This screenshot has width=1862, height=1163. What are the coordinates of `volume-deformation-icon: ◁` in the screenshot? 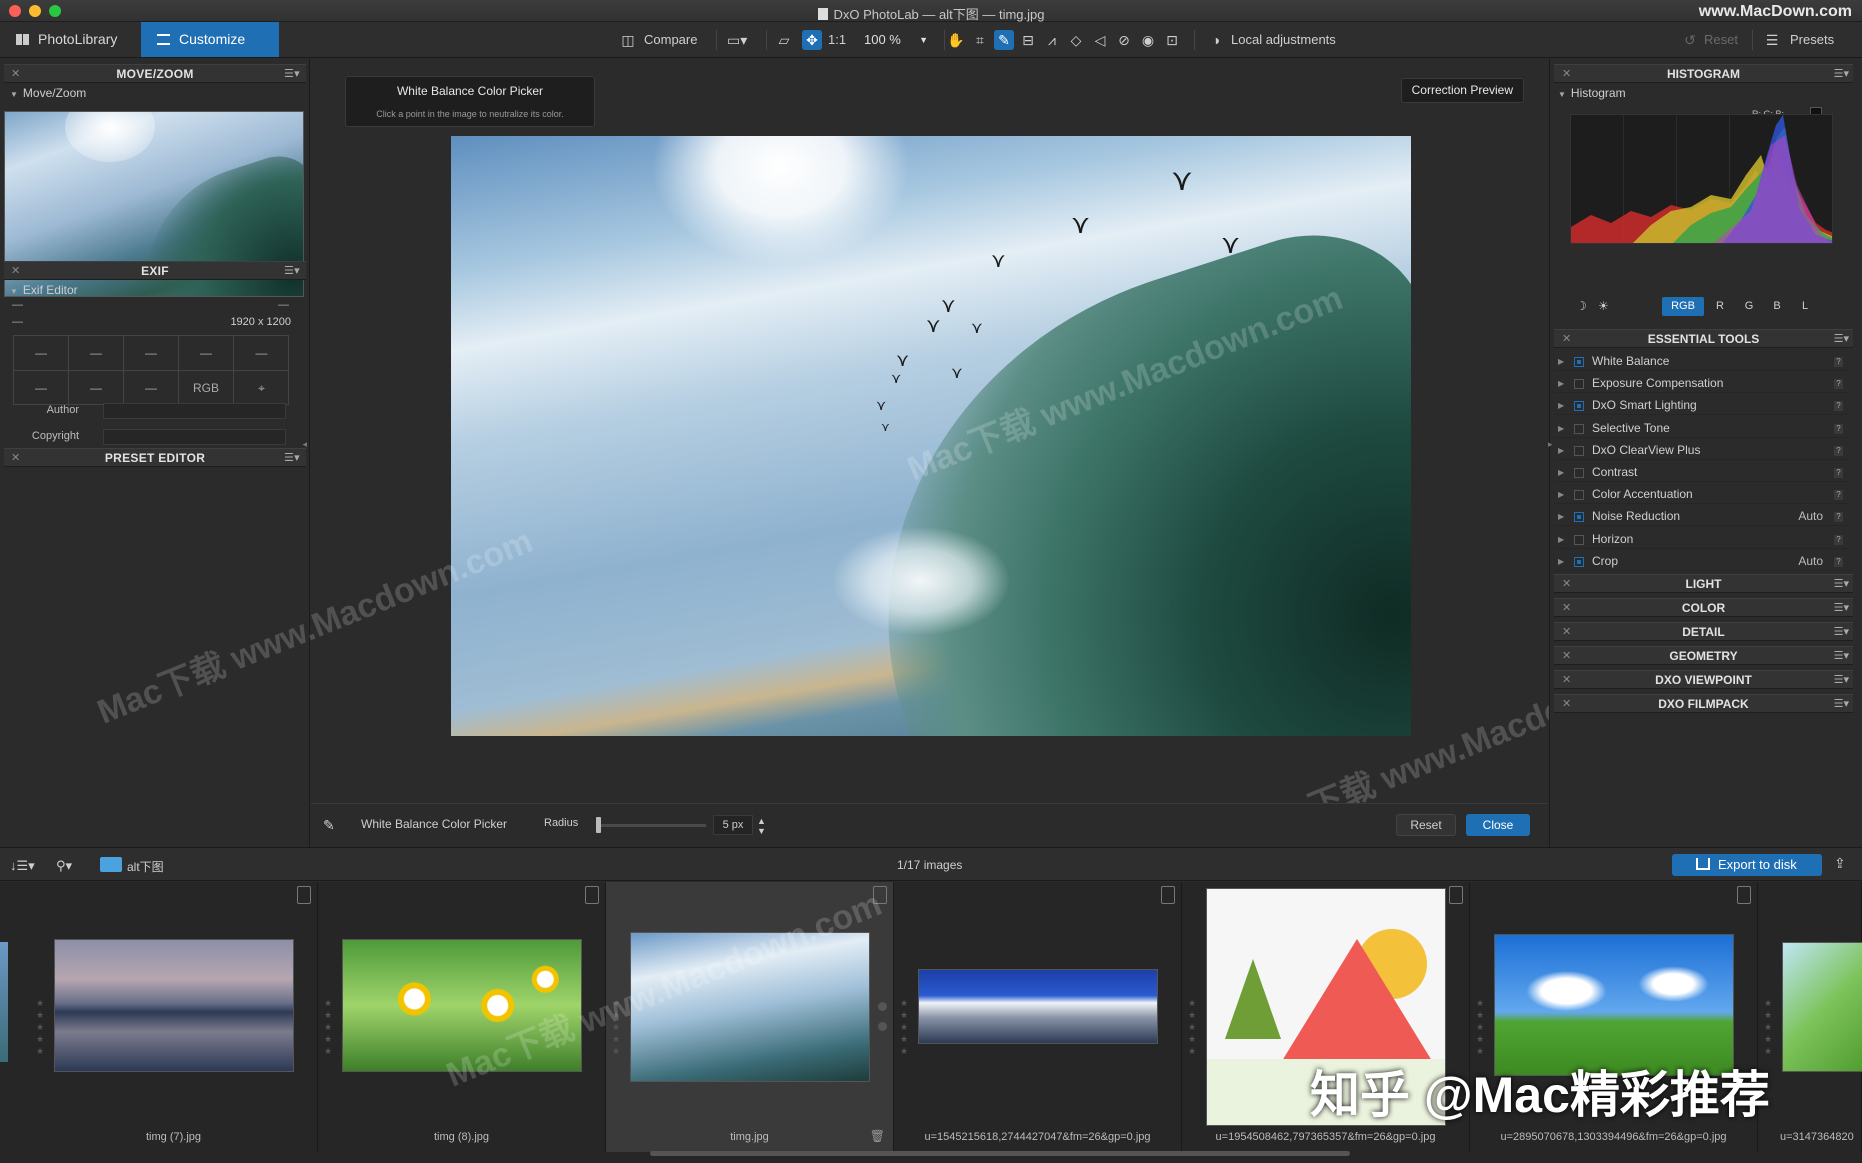 It's located at (1100, 40).